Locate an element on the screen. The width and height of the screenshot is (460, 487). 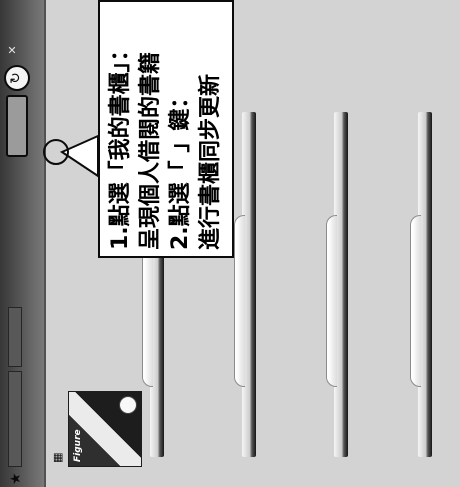
callout-line: 1.點選「我的書櫃」： is located at coordinates (120, 144).